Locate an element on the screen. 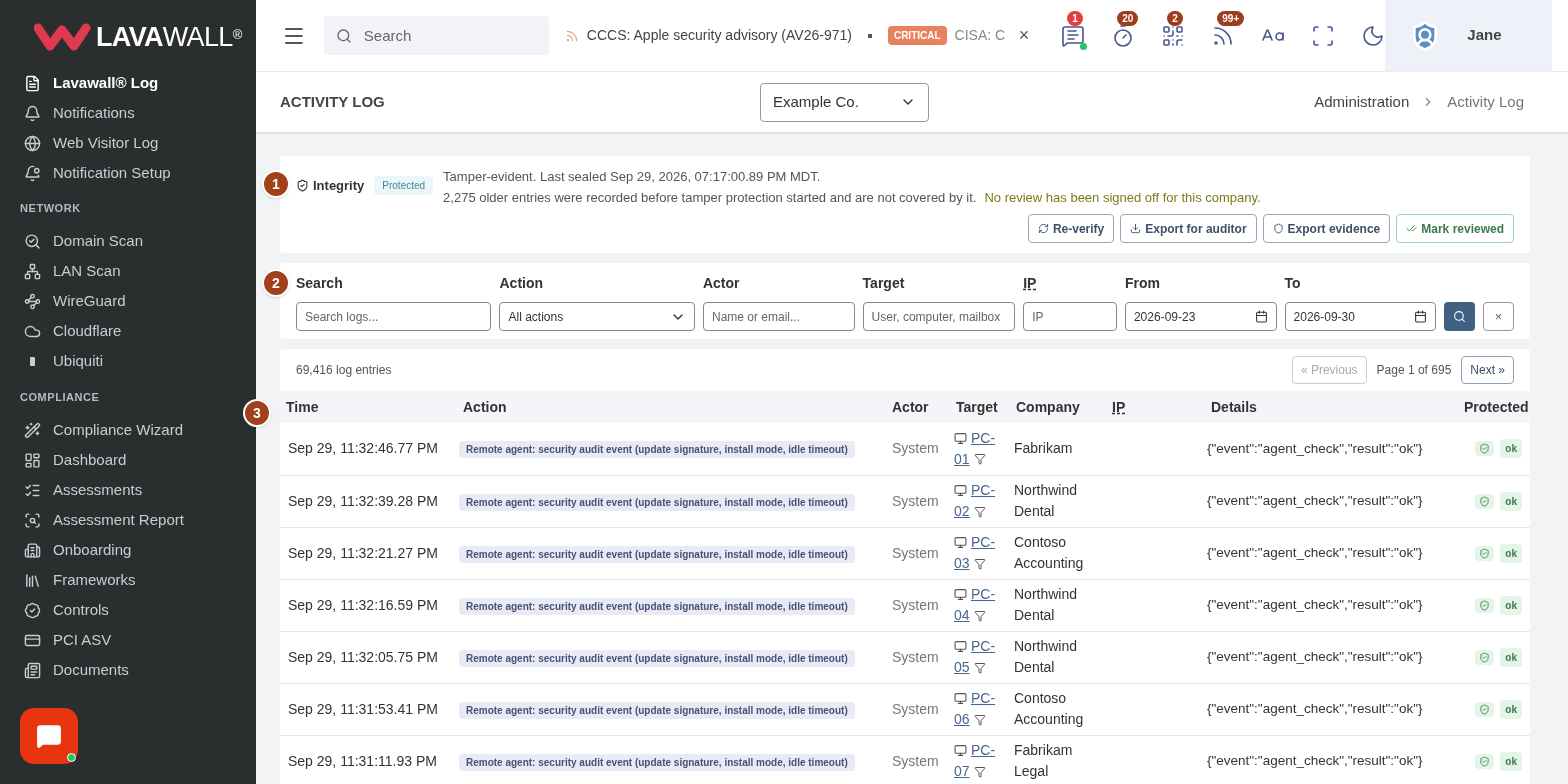 Image resolution: width=1568 pixels, height=784 pixels. sidebar-item: Cloudflare is located at coordinates (128, 331).